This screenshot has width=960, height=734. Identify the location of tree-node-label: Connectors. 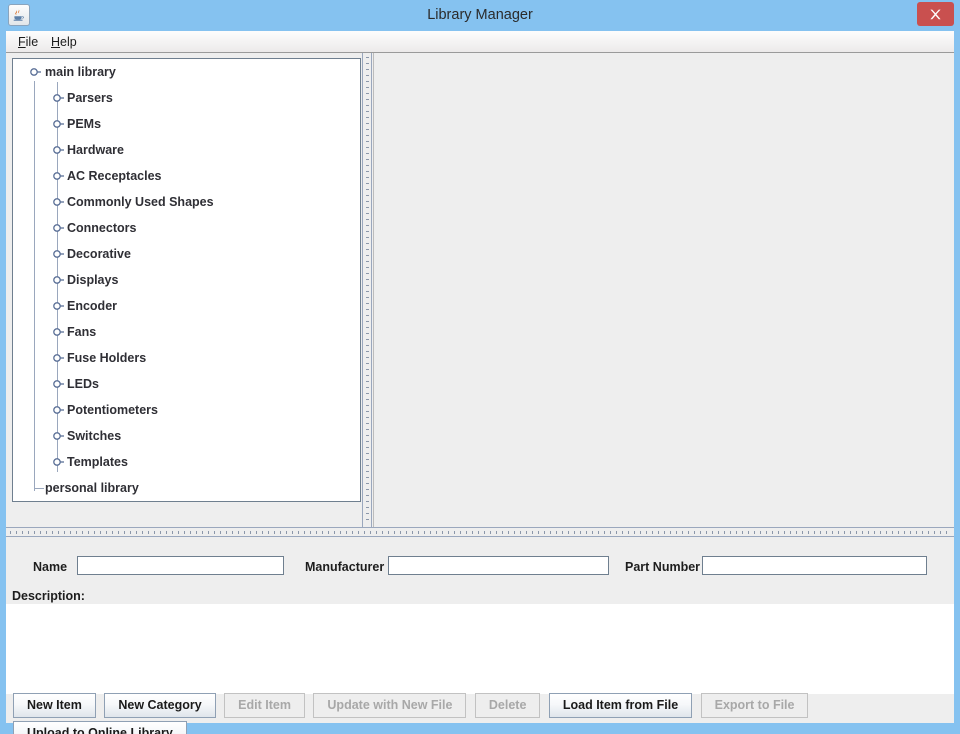
(102, 228).